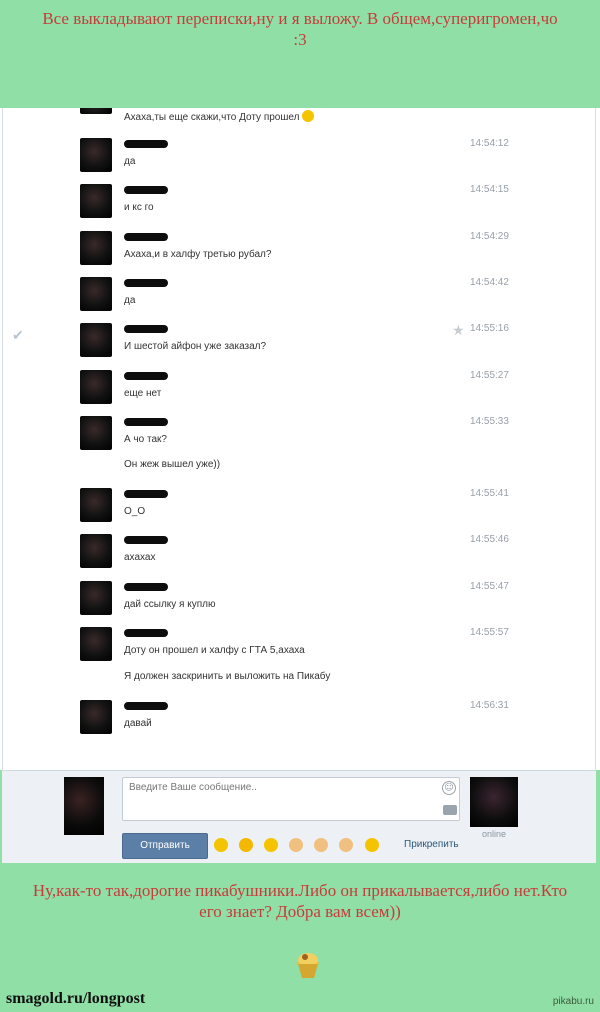  Describe the element at coordinates (2, 439) in the screenshot. I see `panel-border-left` at that location.